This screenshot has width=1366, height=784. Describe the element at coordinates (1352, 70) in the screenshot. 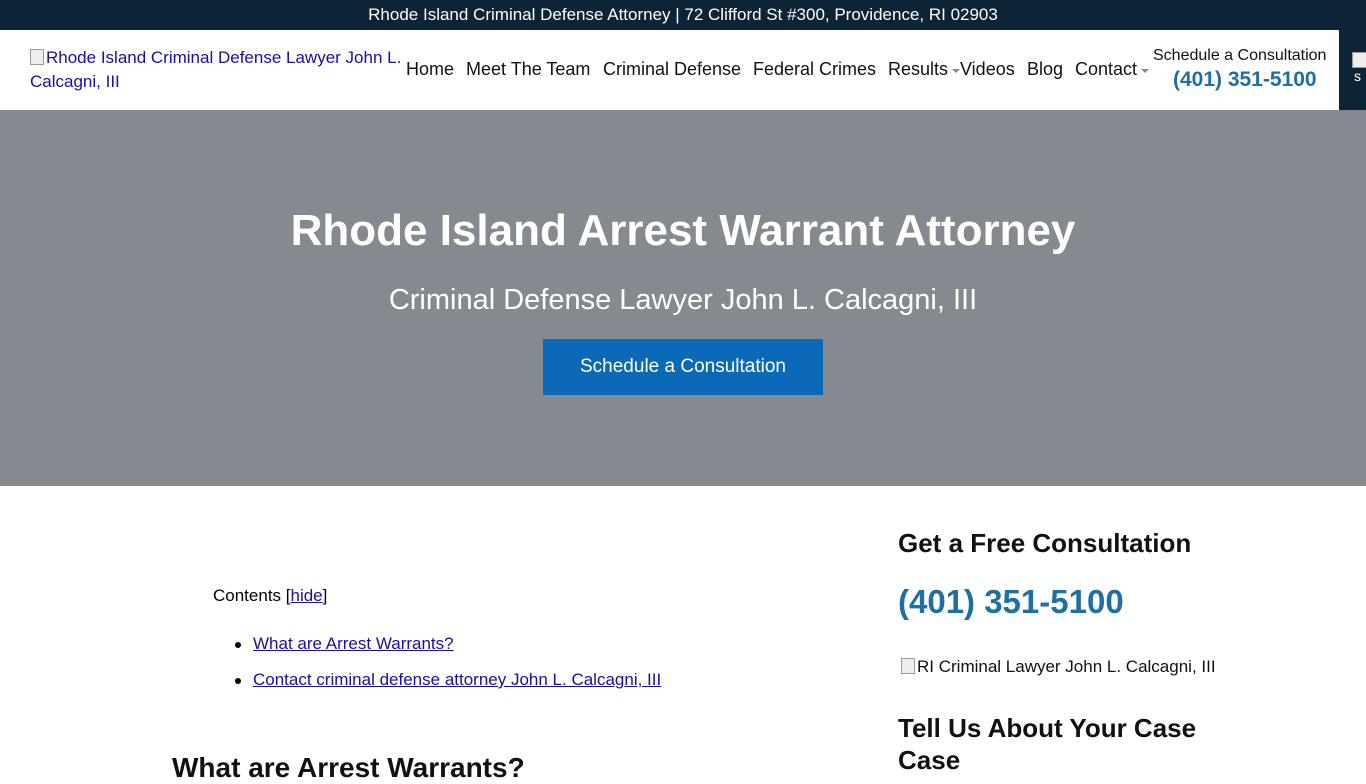

I see `side-tab: s` at that location.